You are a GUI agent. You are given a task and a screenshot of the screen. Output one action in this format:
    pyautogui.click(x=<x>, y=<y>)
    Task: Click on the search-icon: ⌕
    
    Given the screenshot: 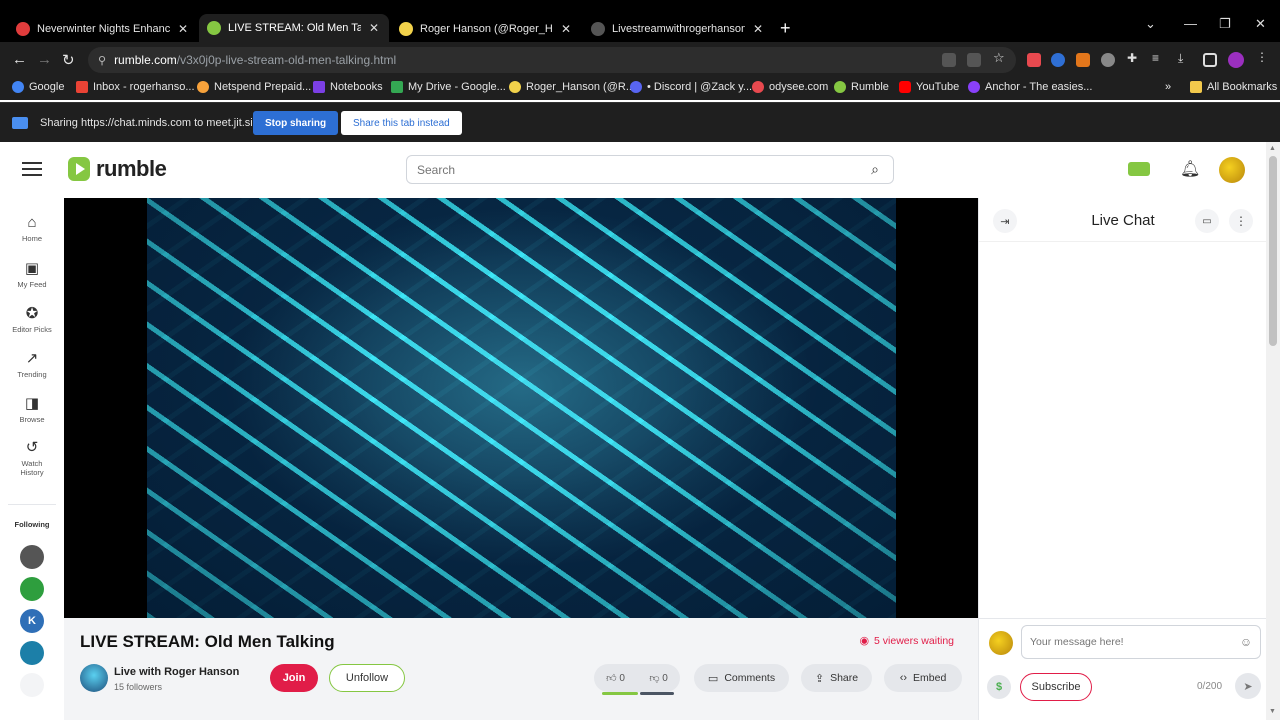 What is the action you would take?
    pyautogui.click(x=875, y=169)
    